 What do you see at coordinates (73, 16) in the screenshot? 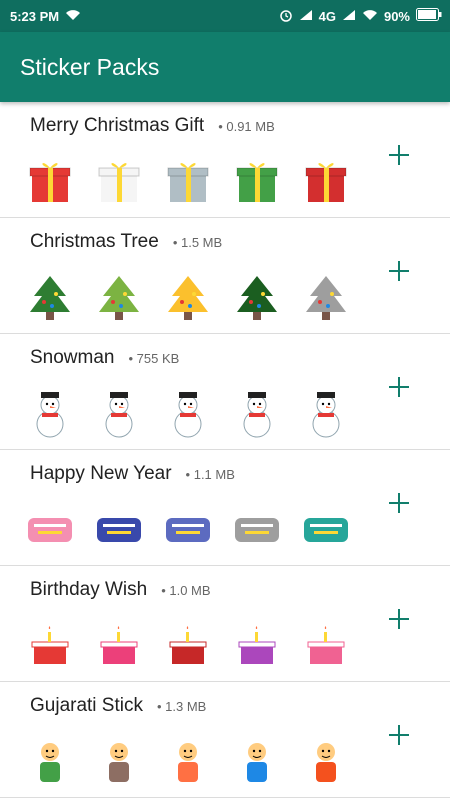
I see `wifi-icon` at bounding box center [73, 16].